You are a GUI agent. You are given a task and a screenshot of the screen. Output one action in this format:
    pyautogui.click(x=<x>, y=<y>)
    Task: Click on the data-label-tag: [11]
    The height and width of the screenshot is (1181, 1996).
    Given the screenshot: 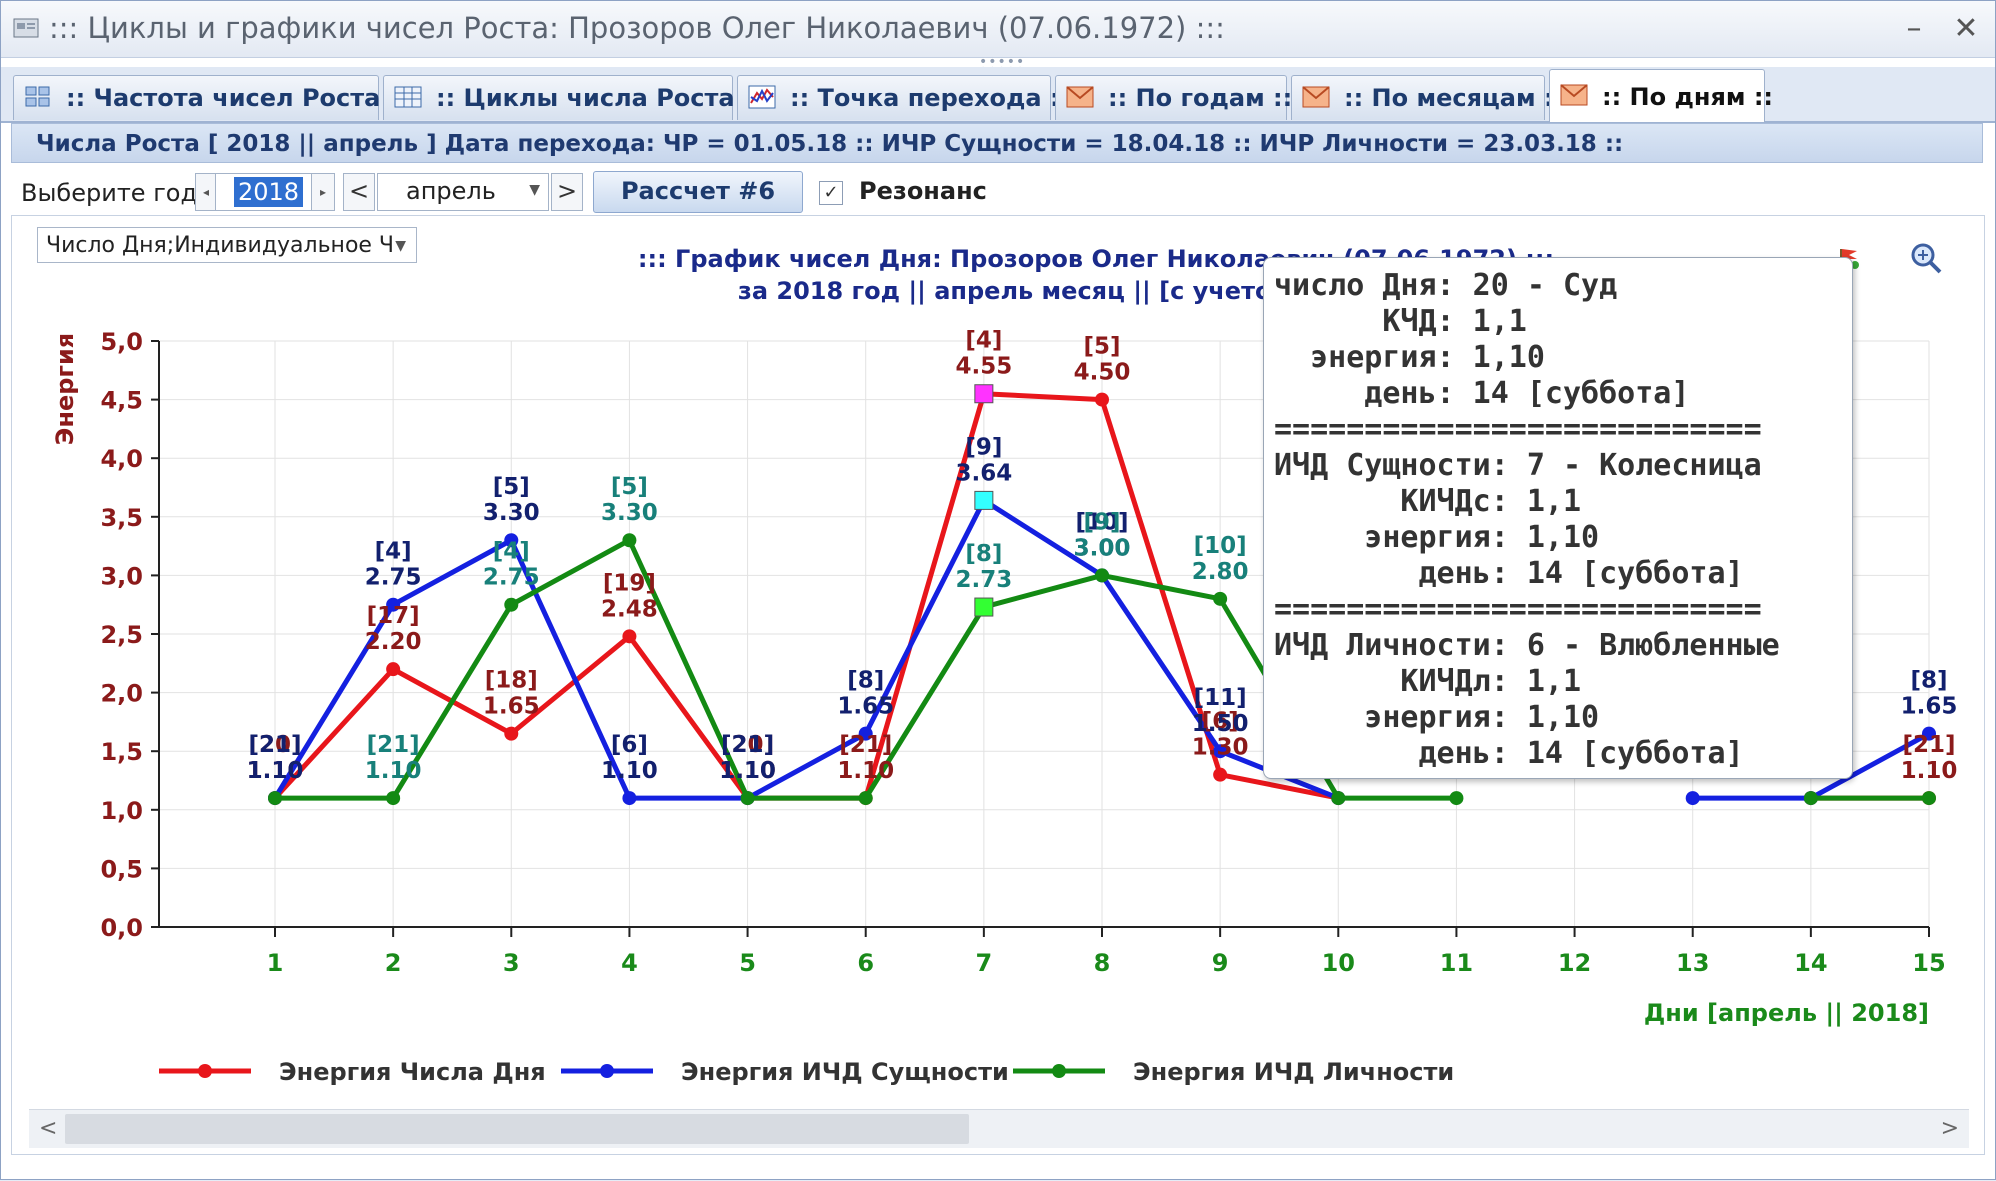 What is the action you would take?
    pyautogui.click(x=1220, y=698)
    